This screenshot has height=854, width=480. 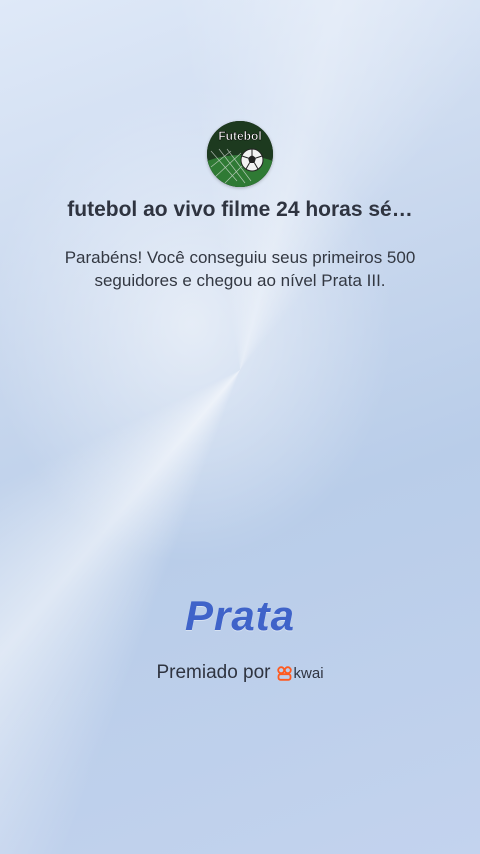 I want to click on channel-avatar: Futebol, so click(x=240, y=154).